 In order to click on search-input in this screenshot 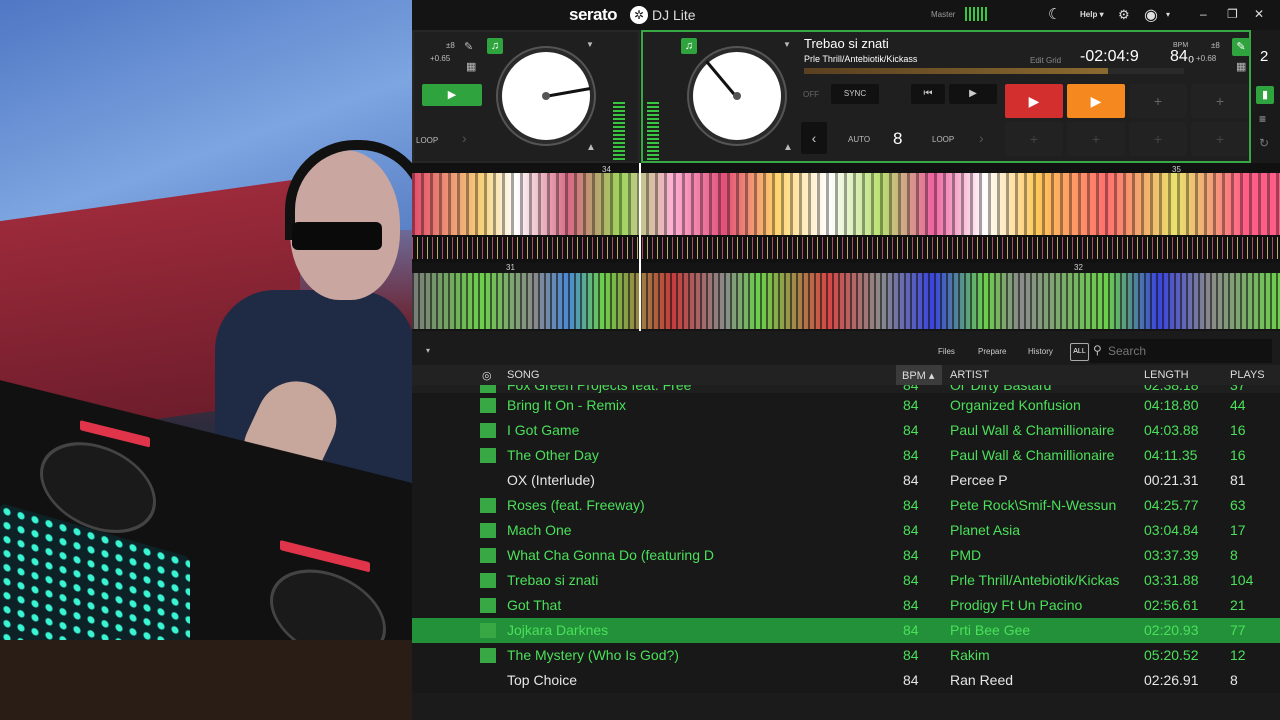, I will do `click(1181, 351)`.